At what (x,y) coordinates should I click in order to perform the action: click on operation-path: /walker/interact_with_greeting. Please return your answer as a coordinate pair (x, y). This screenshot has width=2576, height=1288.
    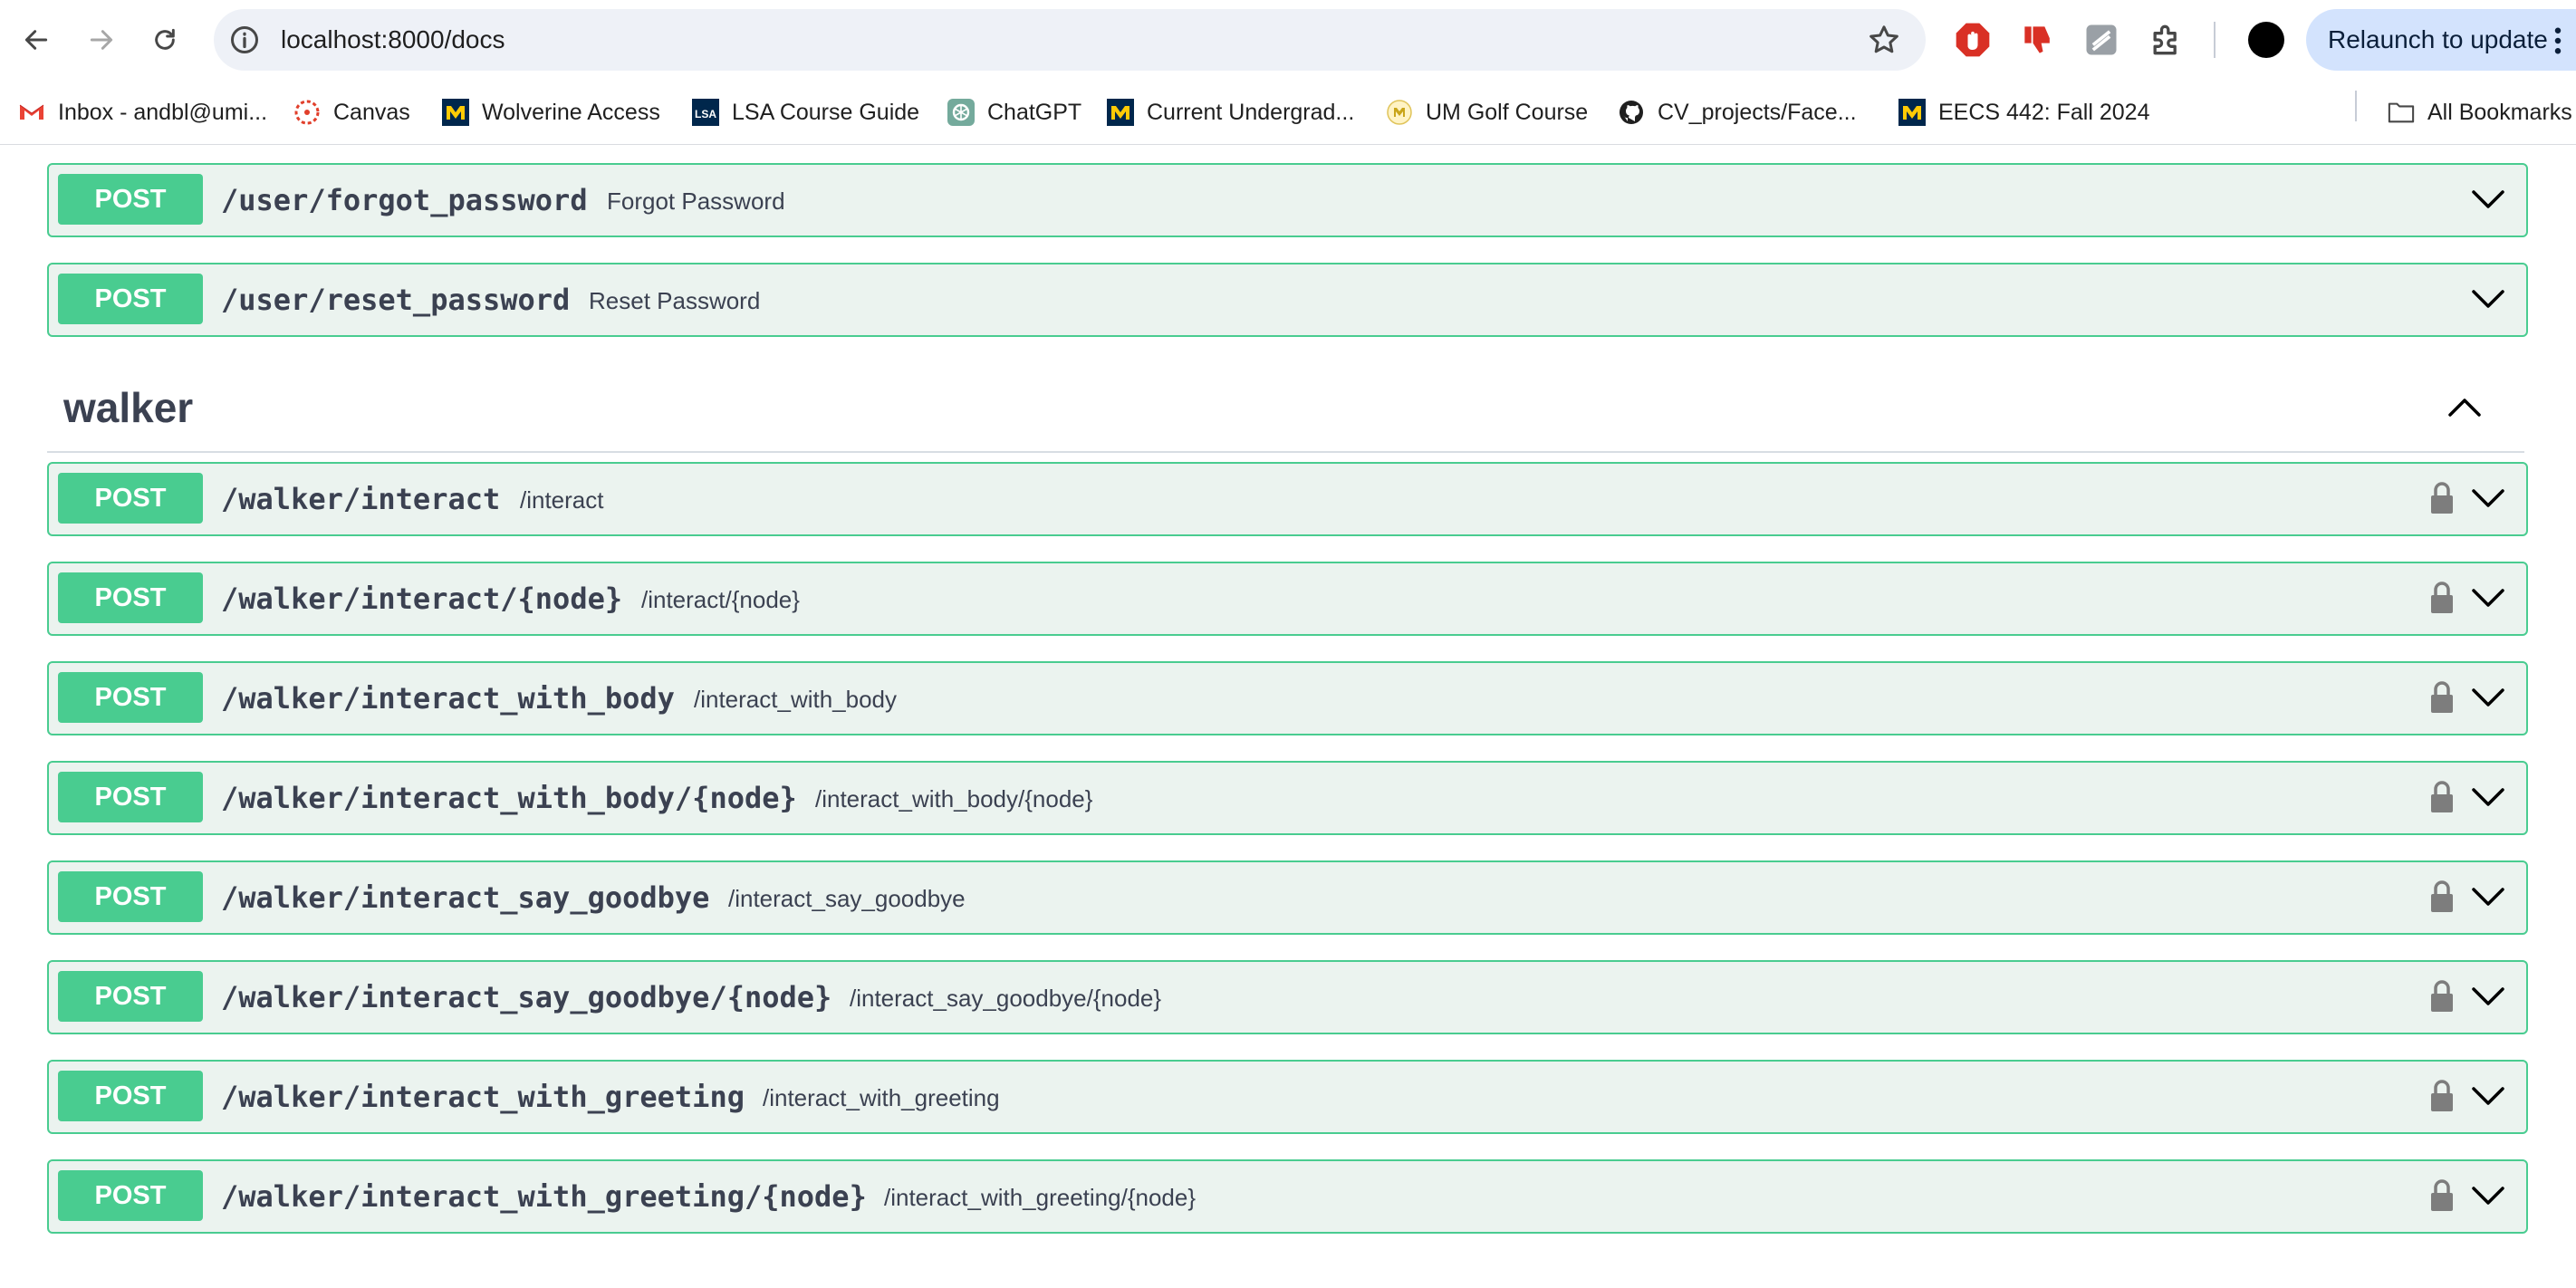
    Looking at the image, I should click on (483, 1097).